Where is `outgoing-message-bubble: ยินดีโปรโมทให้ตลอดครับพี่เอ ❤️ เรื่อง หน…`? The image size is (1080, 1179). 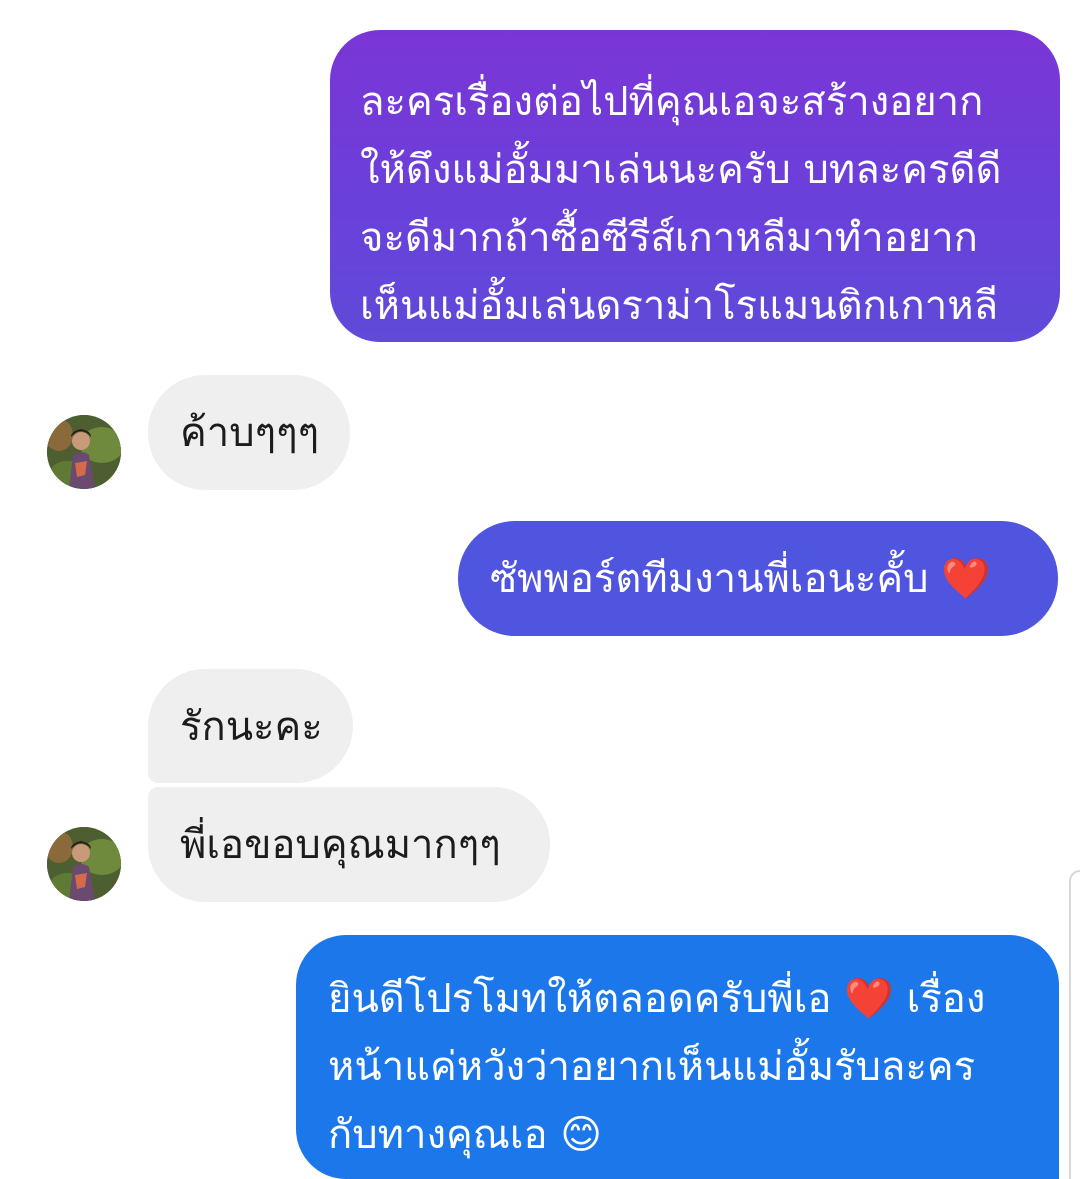 outgoing-message-bubble: ยินดีโปรโมทให้ตลอดครับพี่เอ ❤️ เรื่อง หน… is located at coordinates (677, 1057).